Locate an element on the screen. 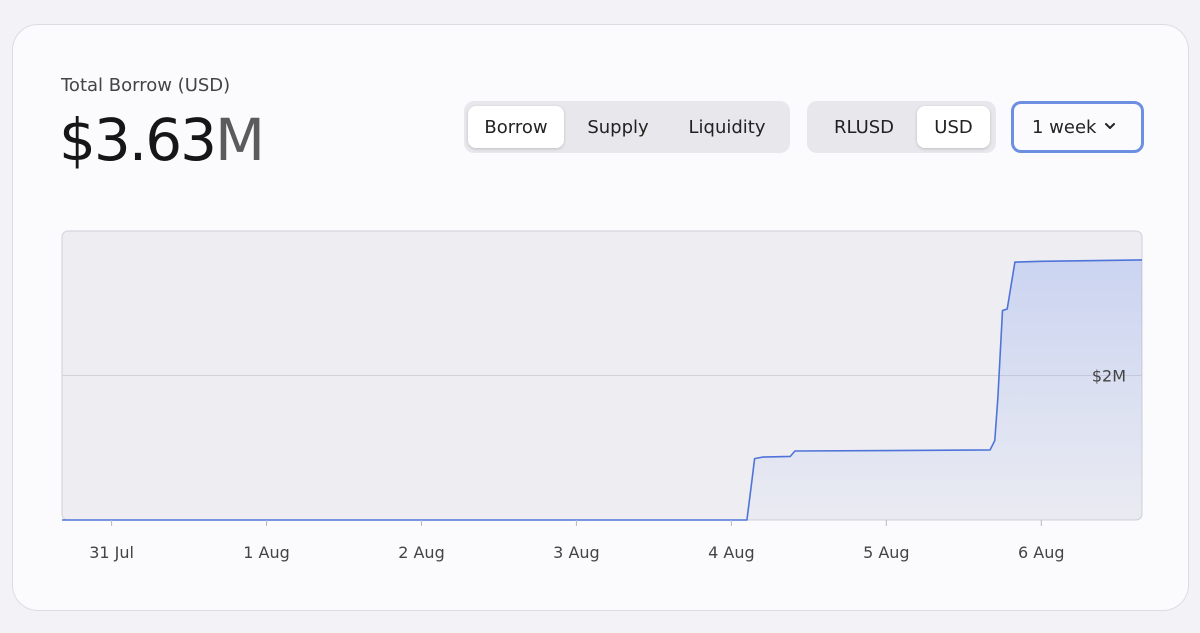 This screenshot has width=1200, height=633. x-tick-label: 31 Jul is located at coordinates (111, 552).